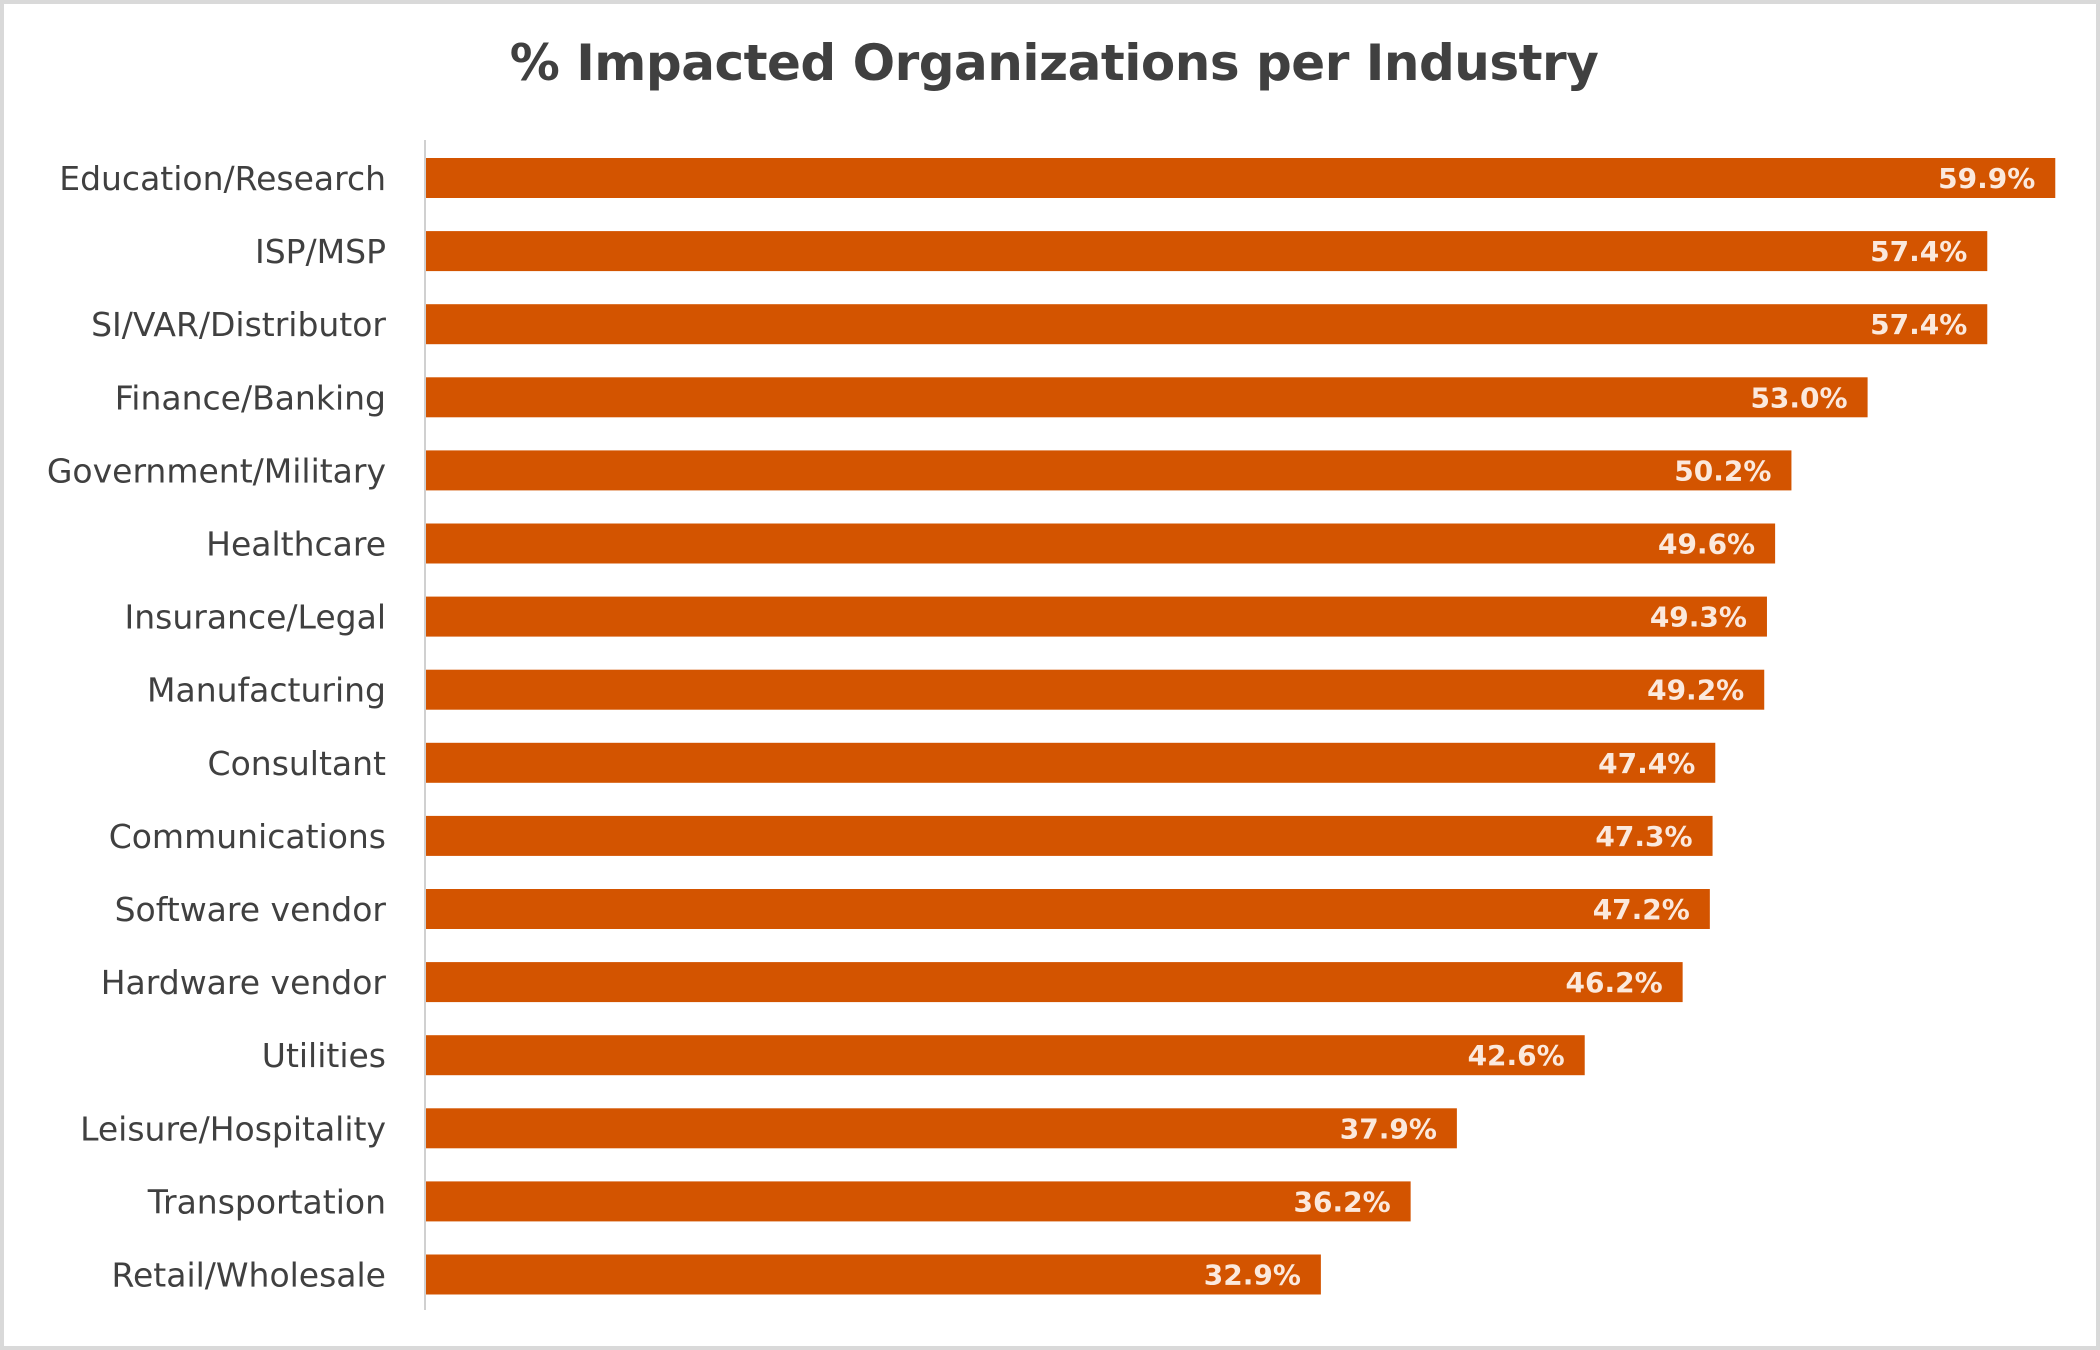 Image resolution: width=2100 pixels, height=1350 pixels. I want to click on category-label: Education/Research, so click(222, 178).